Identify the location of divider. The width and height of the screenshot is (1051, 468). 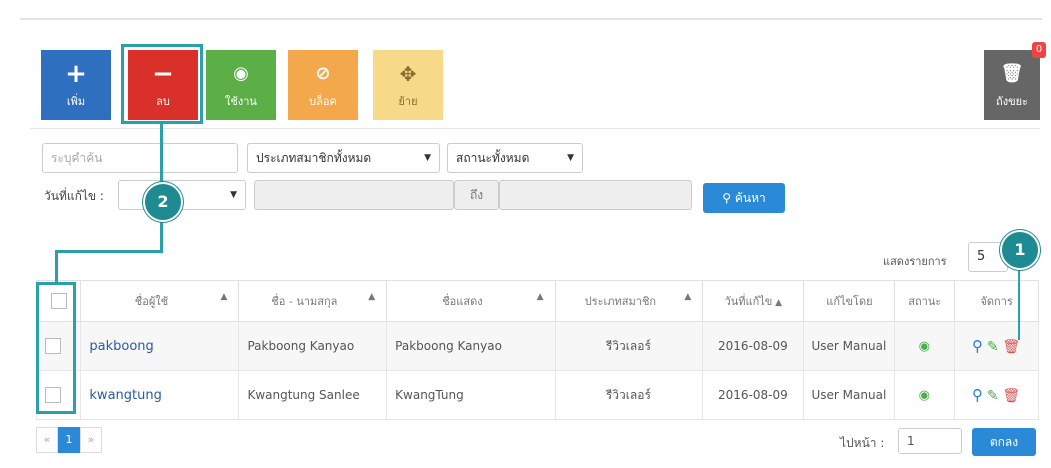
(535, 128).